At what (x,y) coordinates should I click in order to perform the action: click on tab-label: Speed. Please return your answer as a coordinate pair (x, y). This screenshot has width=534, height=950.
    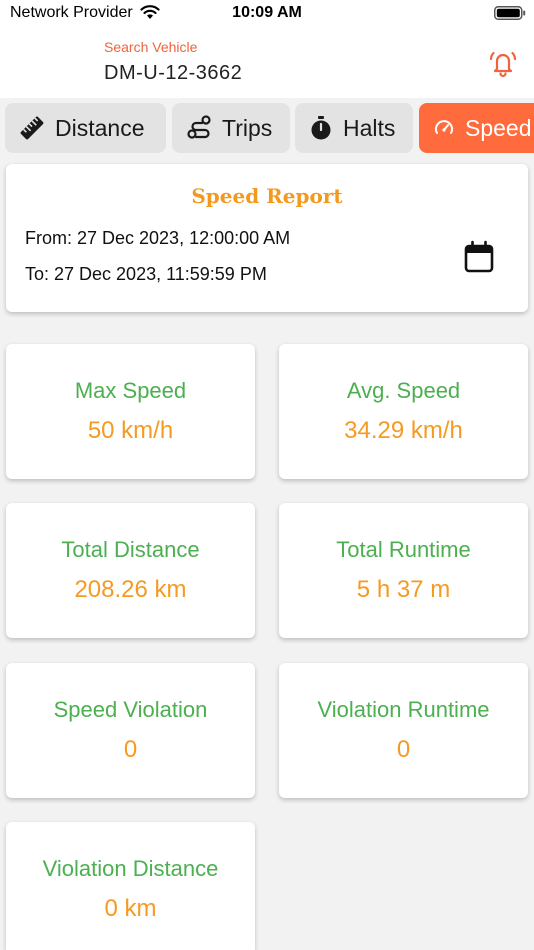
    Looking at the image, I should click on (498, 127).